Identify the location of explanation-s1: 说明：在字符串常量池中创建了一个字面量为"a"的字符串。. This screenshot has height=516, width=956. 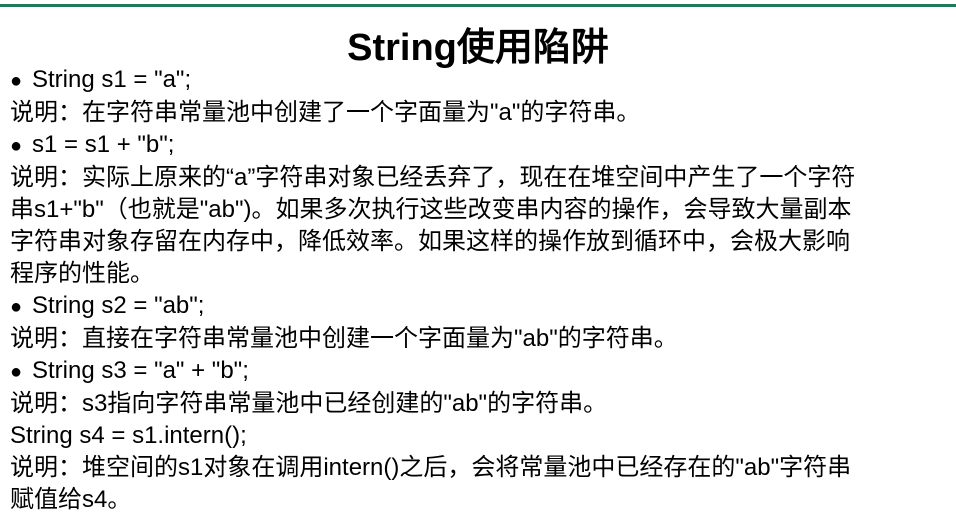
(325, 112).